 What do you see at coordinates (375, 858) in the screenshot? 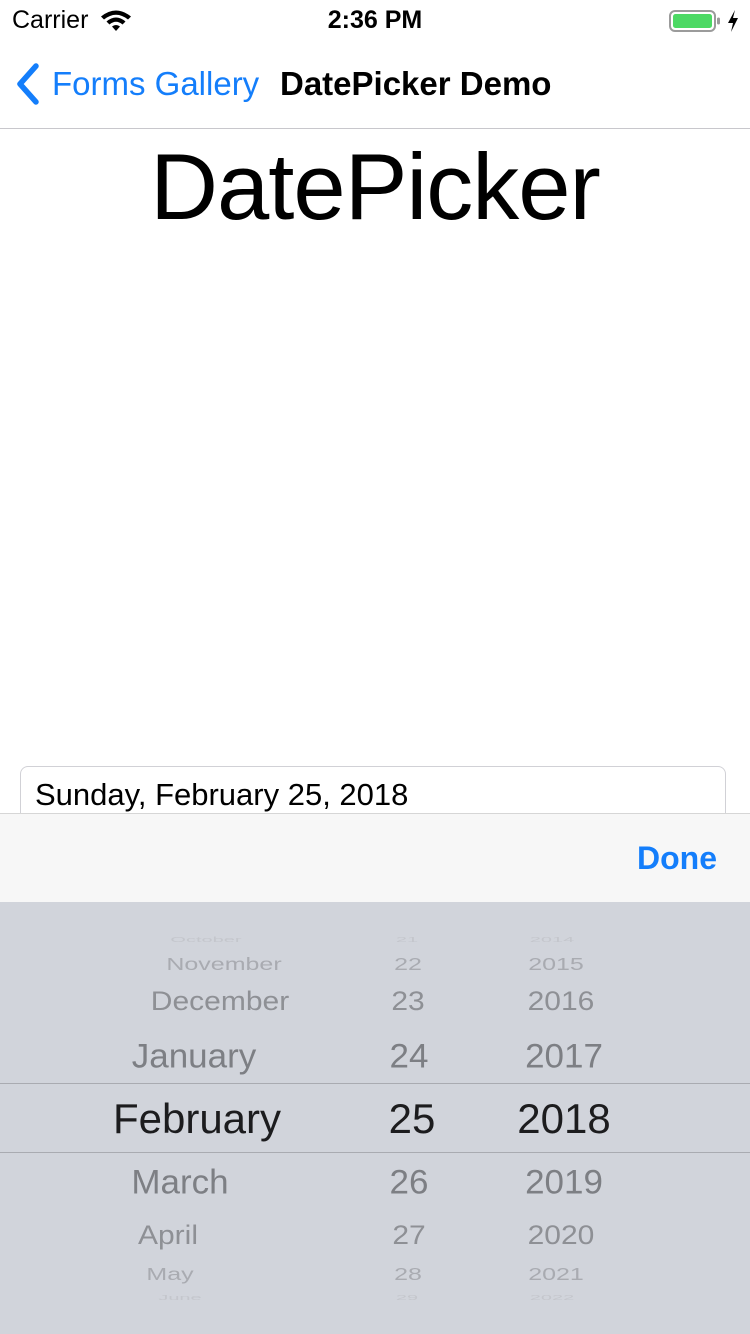
I see `picker-toolbar: Done` at bounding box center [375, 858].